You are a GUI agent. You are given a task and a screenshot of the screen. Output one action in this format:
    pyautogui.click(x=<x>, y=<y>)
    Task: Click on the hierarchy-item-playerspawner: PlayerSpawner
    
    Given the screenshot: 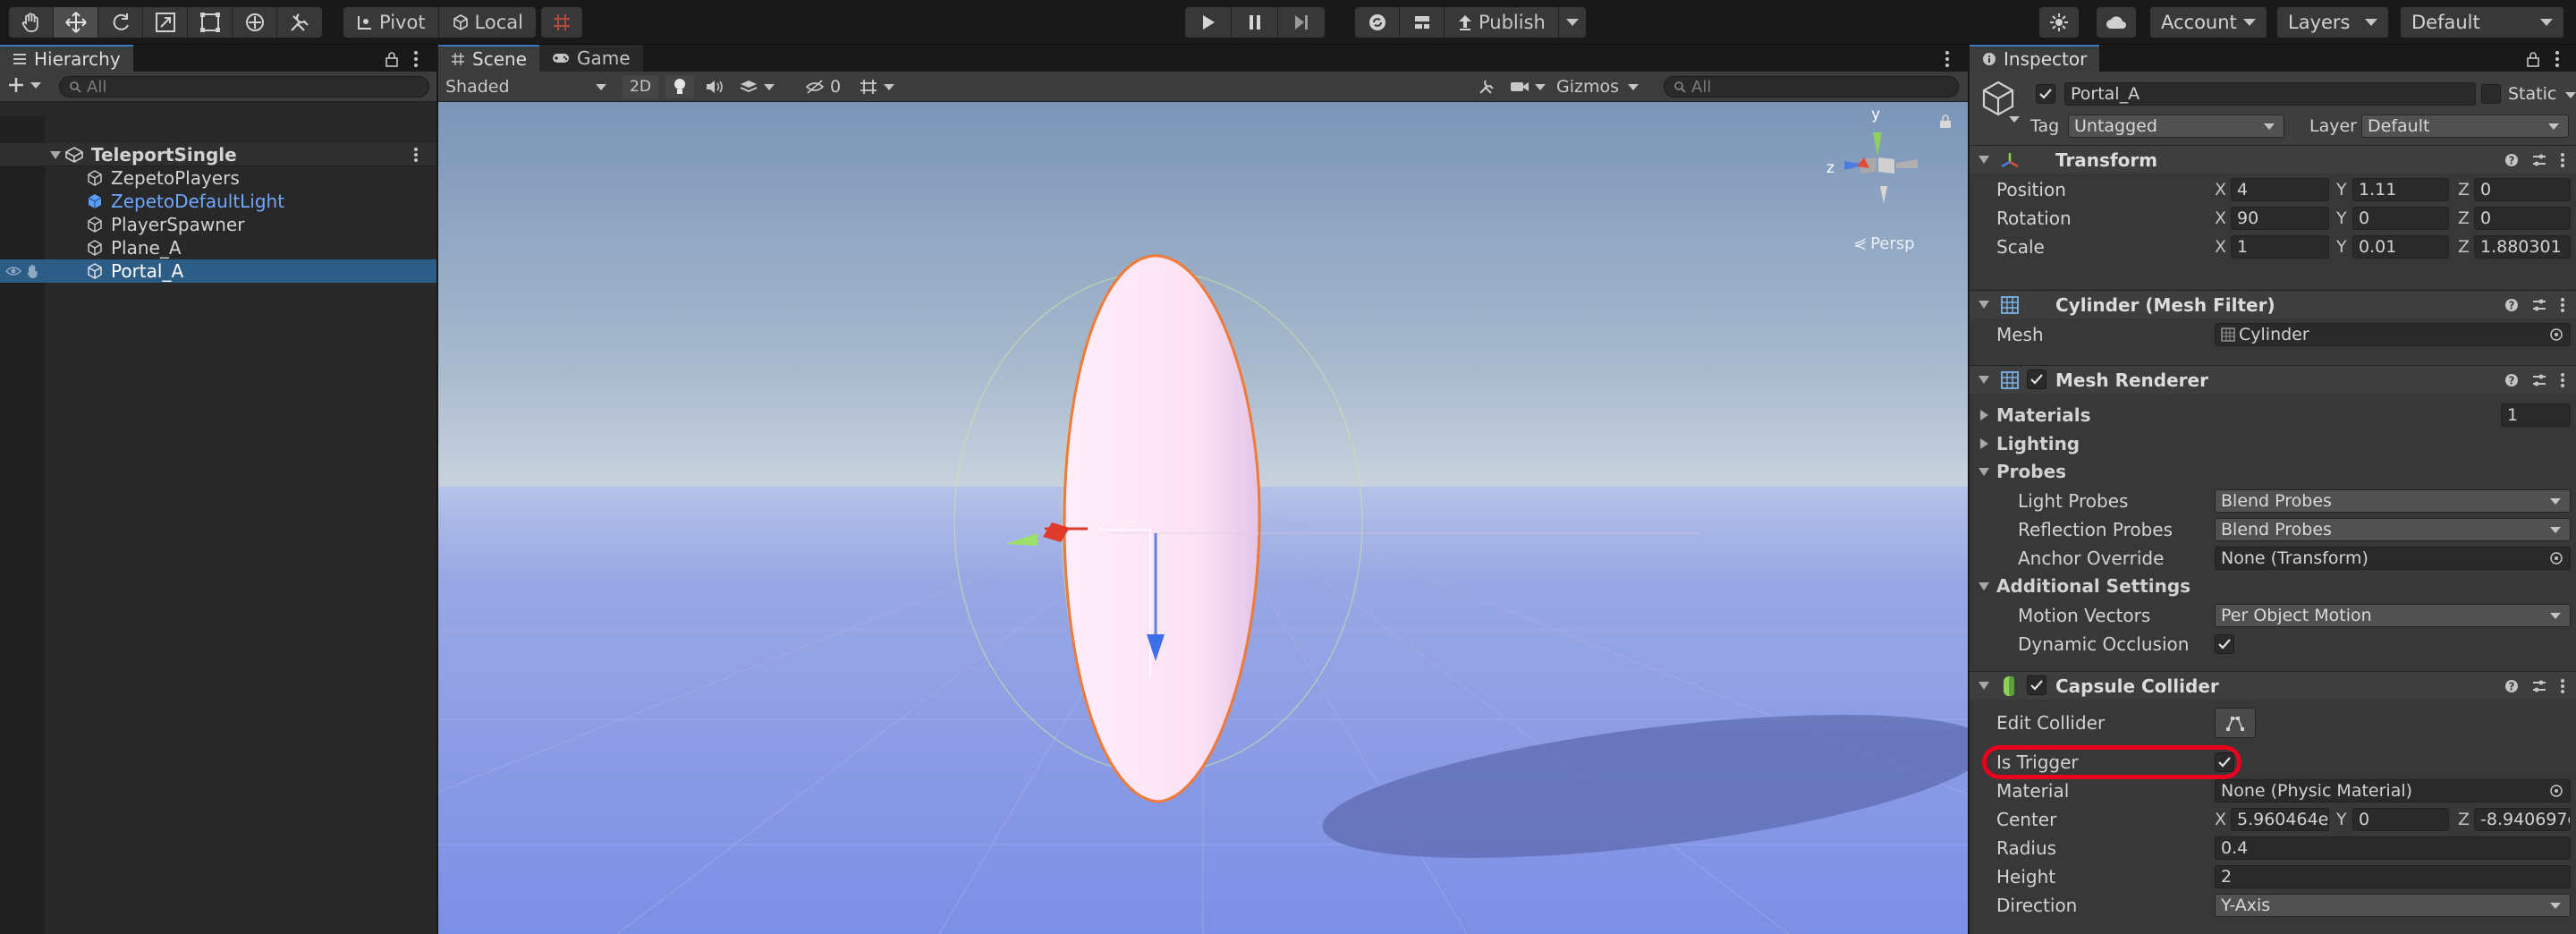 What is the action you would take?
    pyautogui.click(x=218, y=224)
    